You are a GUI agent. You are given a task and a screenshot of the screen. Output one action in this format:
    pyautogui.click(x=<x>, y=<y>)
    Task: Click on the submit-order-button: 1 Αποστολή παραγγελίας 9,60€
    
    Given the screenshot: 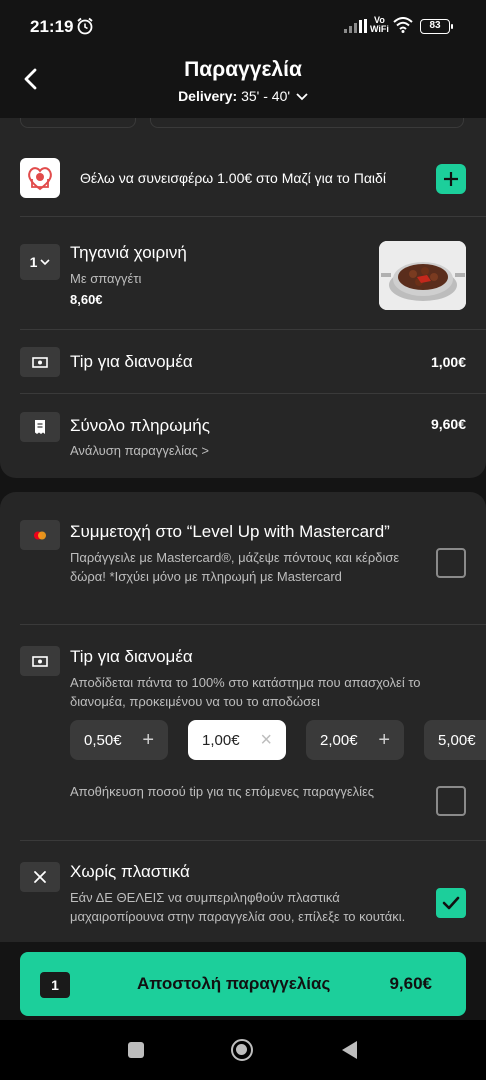 What is the action you would take?
    pyautogui.click(x=243, y=984)
    